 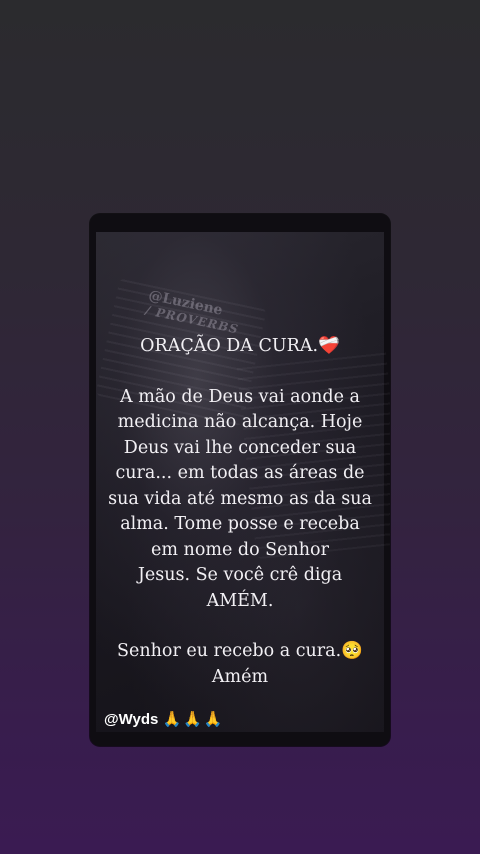 What do you see at coordinates (240, 549) in the screenshot?
I see `prayer-line: em nome do Senhor` at bounding box center [240, 549].